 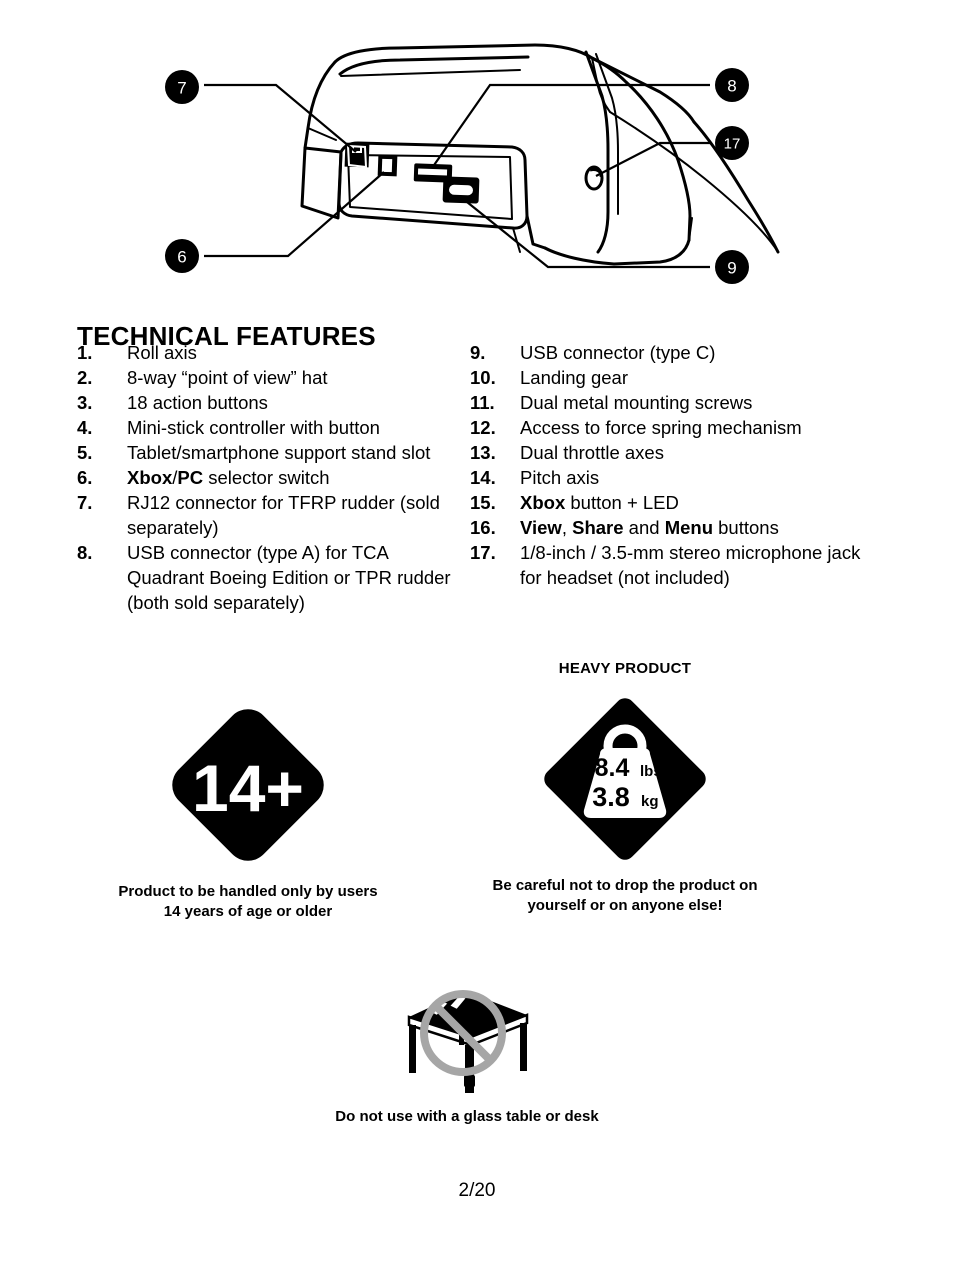 I want to click on feature-number: 16., so click(x=483, y=527).